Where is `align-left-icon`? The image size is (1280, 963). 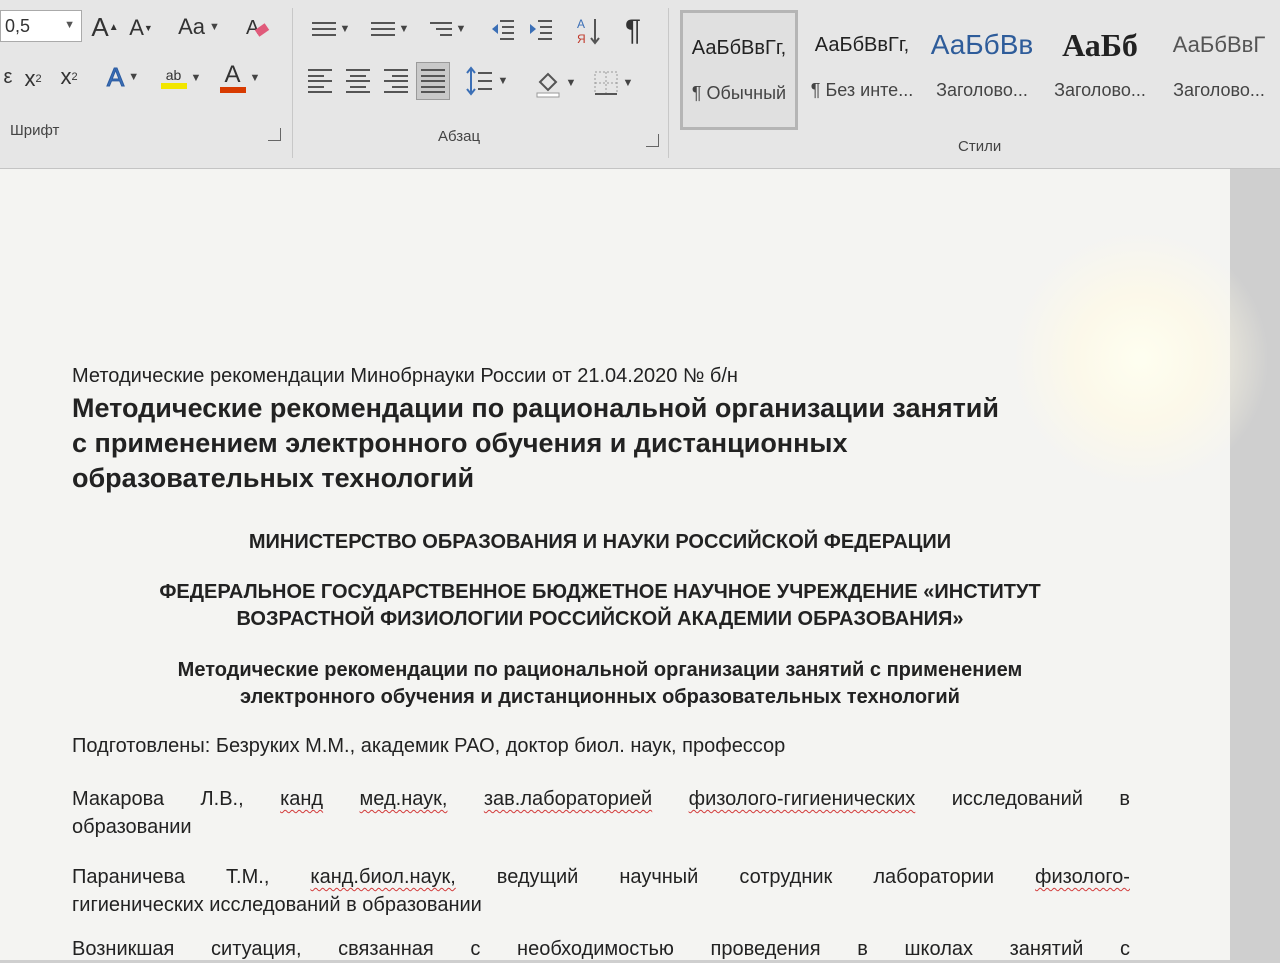 align-left-icon is located at coordinates (320, 81).